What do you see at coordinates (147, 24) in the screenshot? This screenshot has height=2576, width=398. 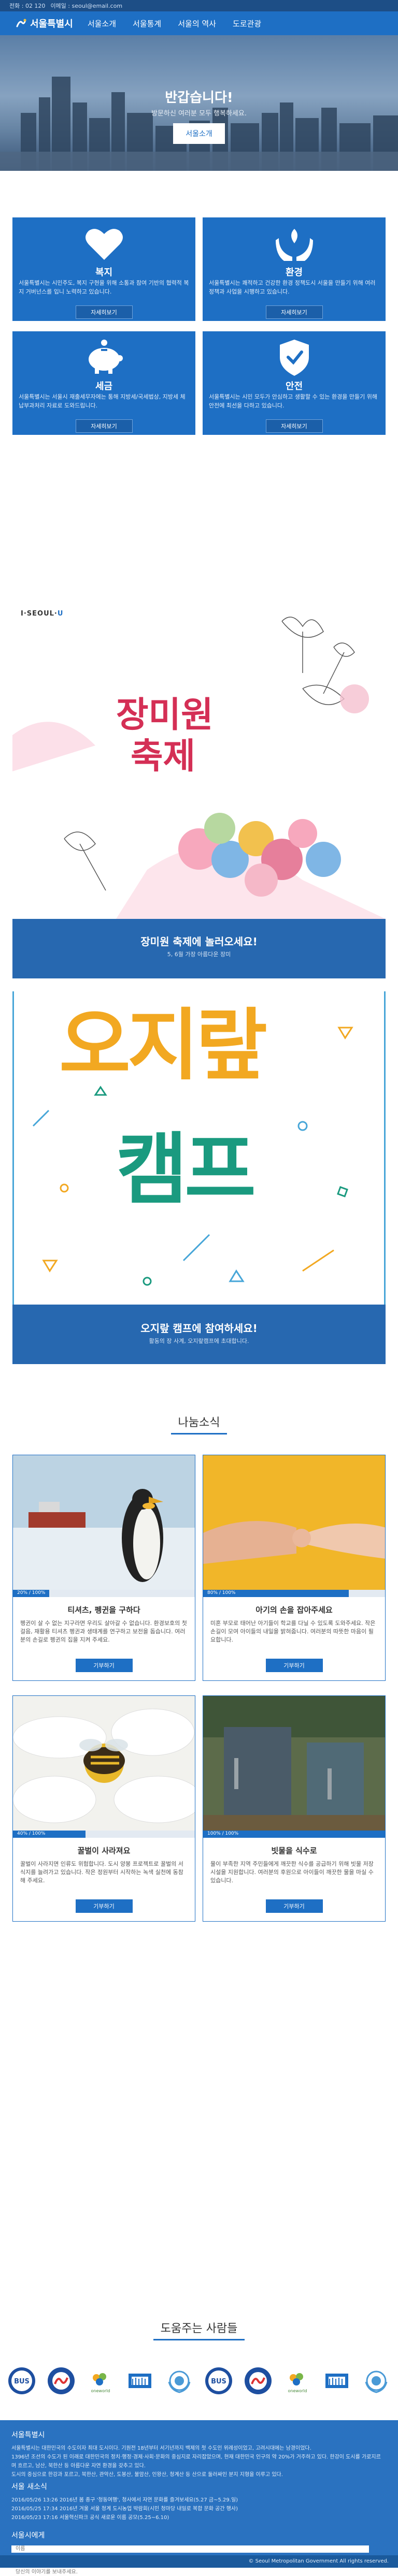 I see `nav-item-stats: 서울통계` at bounding box center [147, 24].